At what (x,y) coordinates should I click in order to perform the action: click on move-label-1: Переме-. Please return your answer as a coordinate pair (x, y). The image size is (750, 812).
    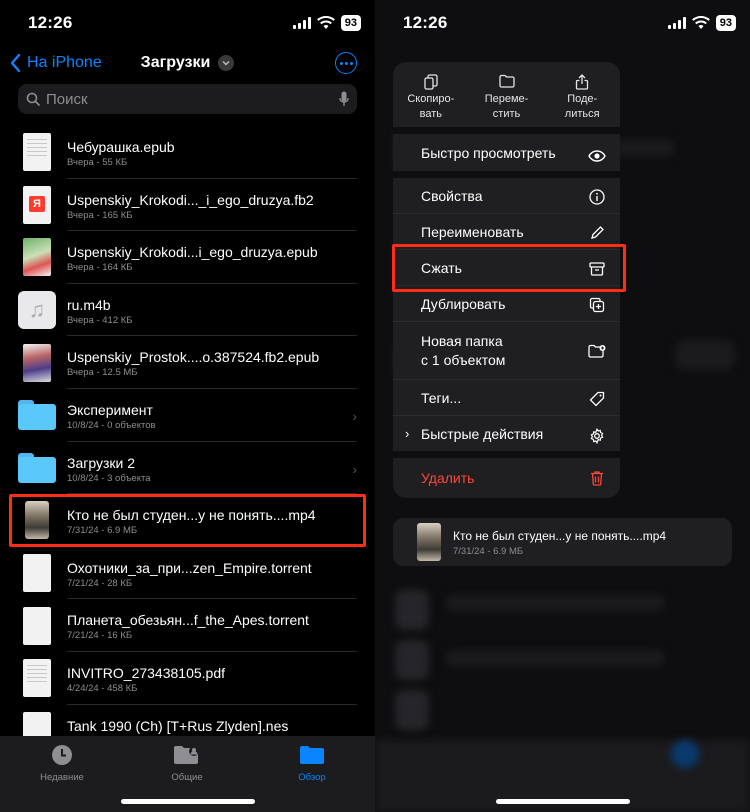
    Looking at the image, I should click on (506, 99).